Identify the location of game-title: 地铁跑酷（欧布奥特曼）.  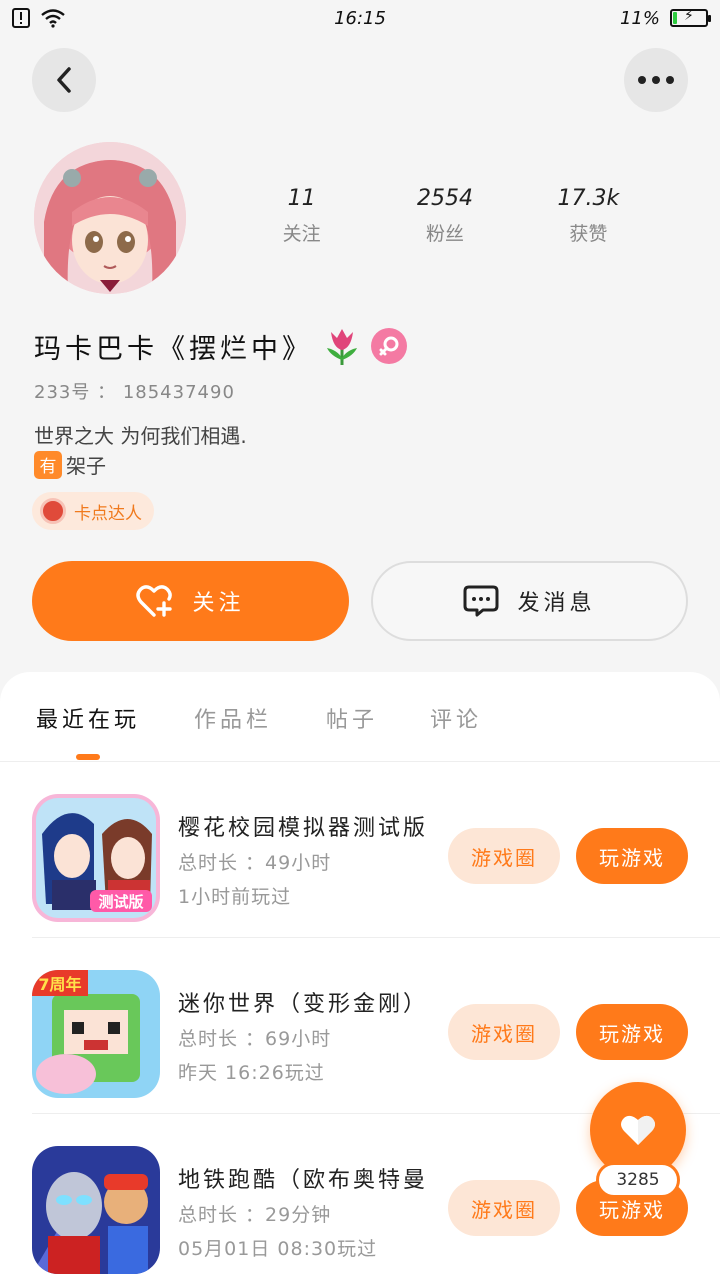
(303, 1180).